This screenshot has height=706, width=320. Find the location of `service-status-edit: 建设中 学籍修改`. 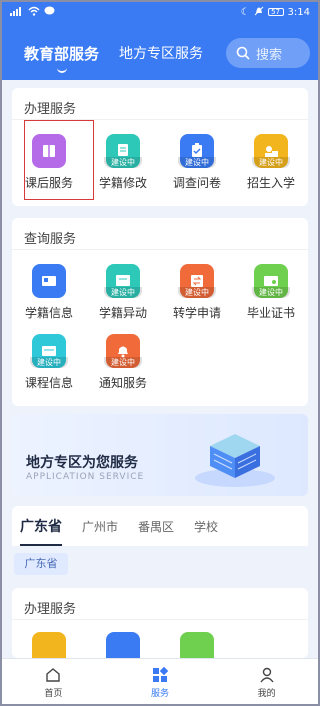

service-status-edit: 建设中 学籍修改 is located at coordinates (123, 161).